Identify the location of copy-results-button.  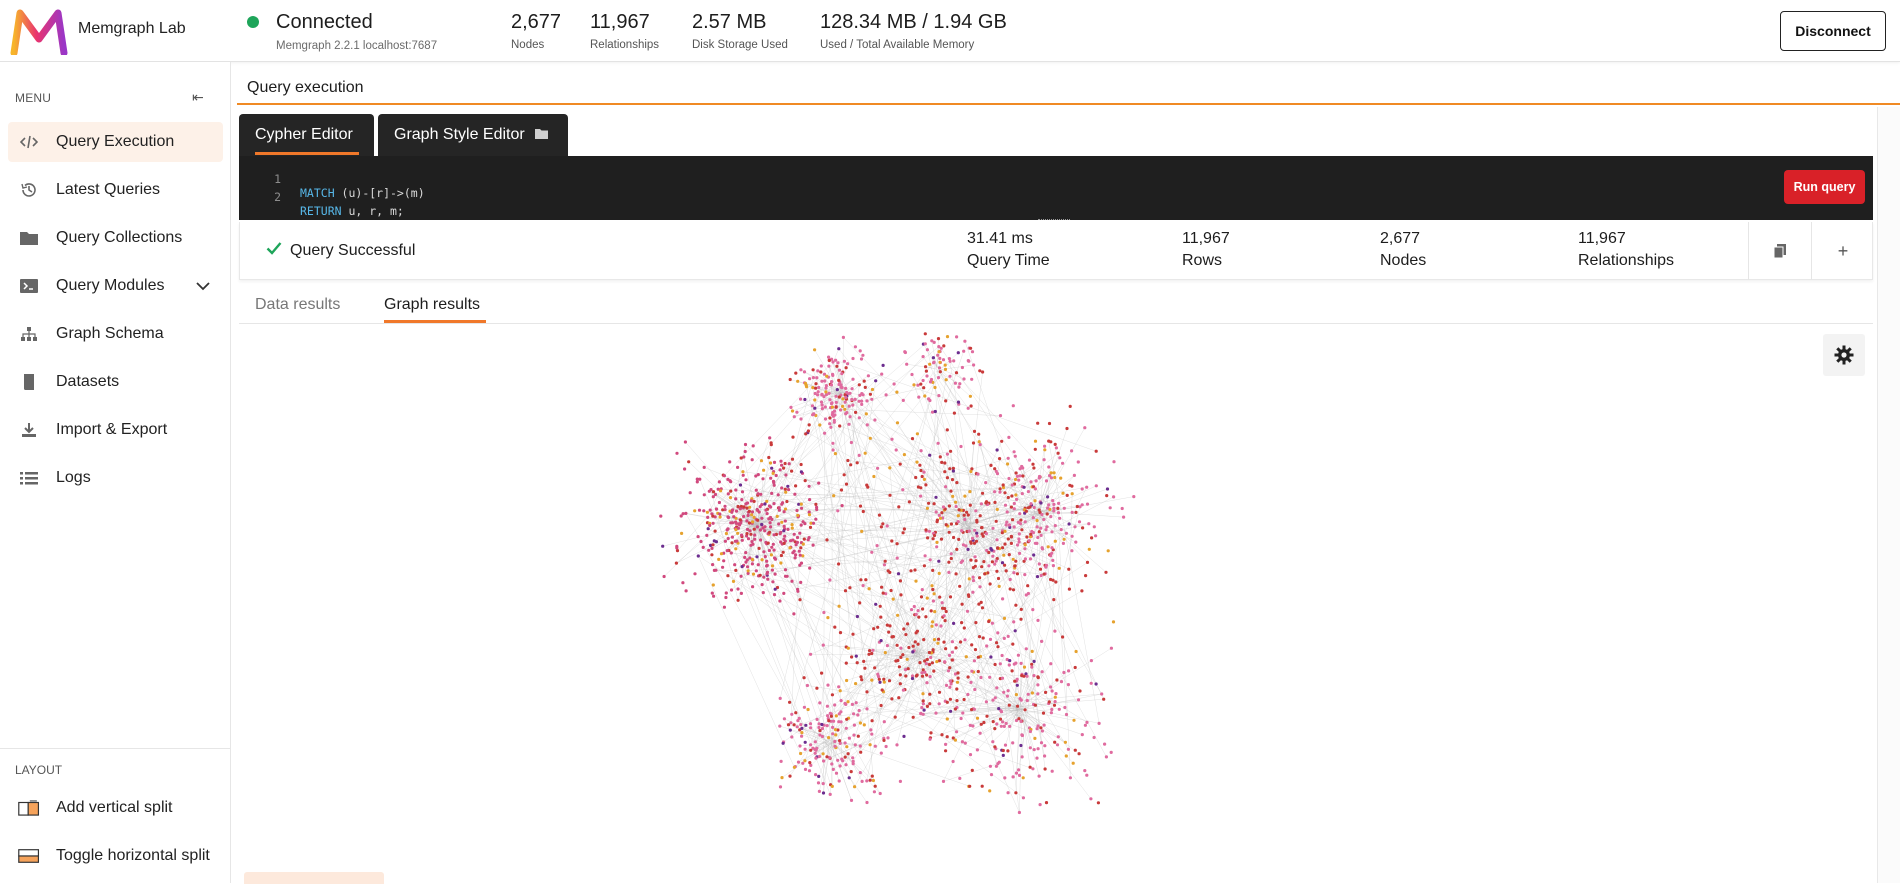
(1780, 251).